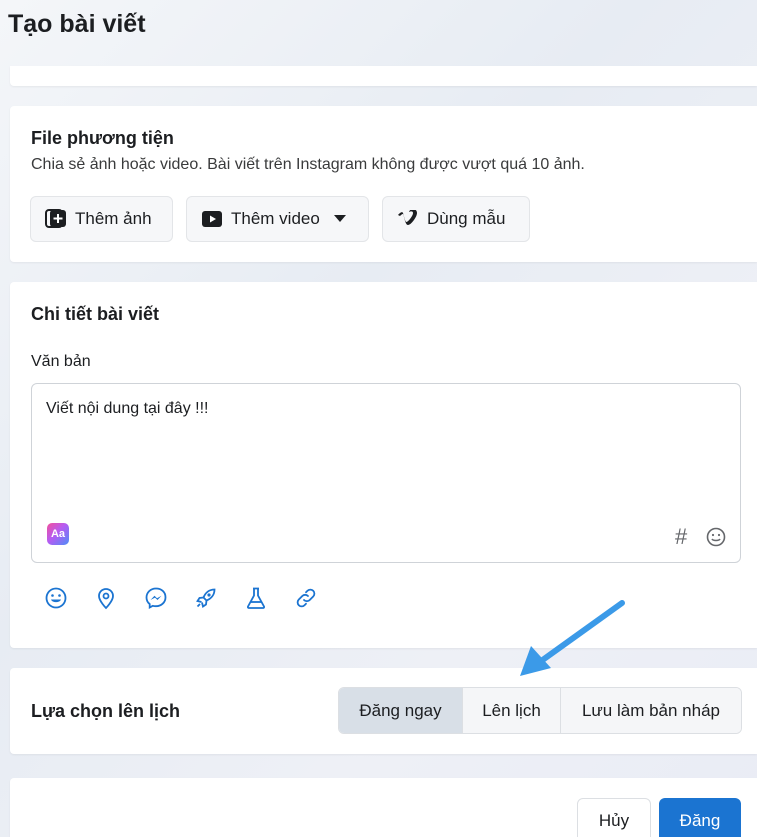  I want to click on option-schedule: Lên lịch, so click(512, 710).